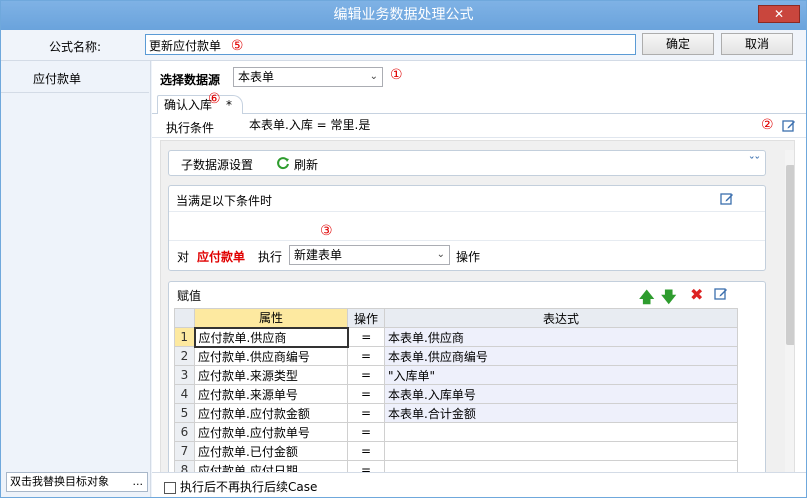 This screenshot has height=498, width=807. I want to click on column-header-expr: 表达式, so click(561, 318).